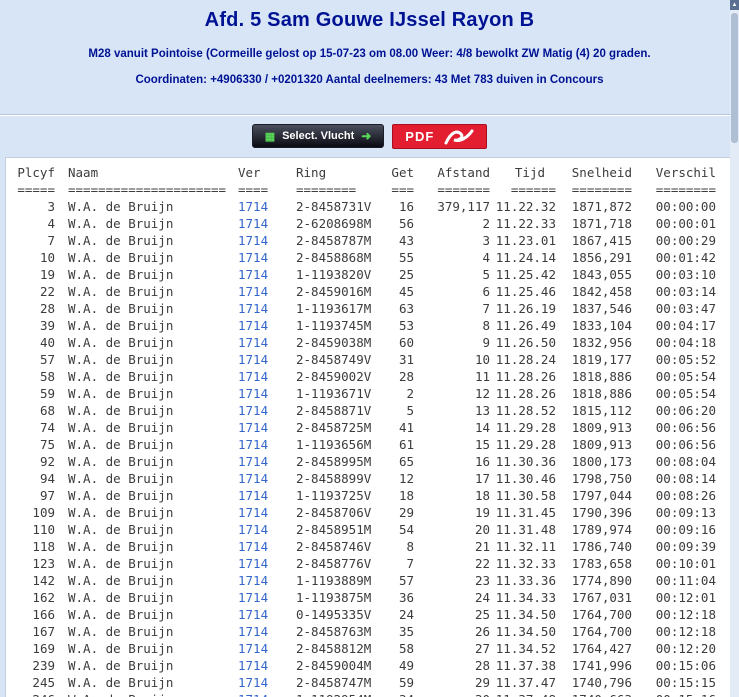 The height and width of the screenshot is (697, 739). What do you see at coordinates (482, 631) in the screenshot?
I see `cell-afstand: 26` at bounding box center [482, 631].